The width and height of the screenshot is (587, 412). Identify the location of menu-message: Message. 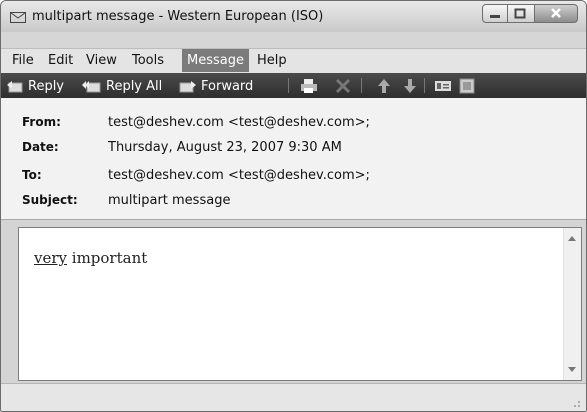
(215, 60).